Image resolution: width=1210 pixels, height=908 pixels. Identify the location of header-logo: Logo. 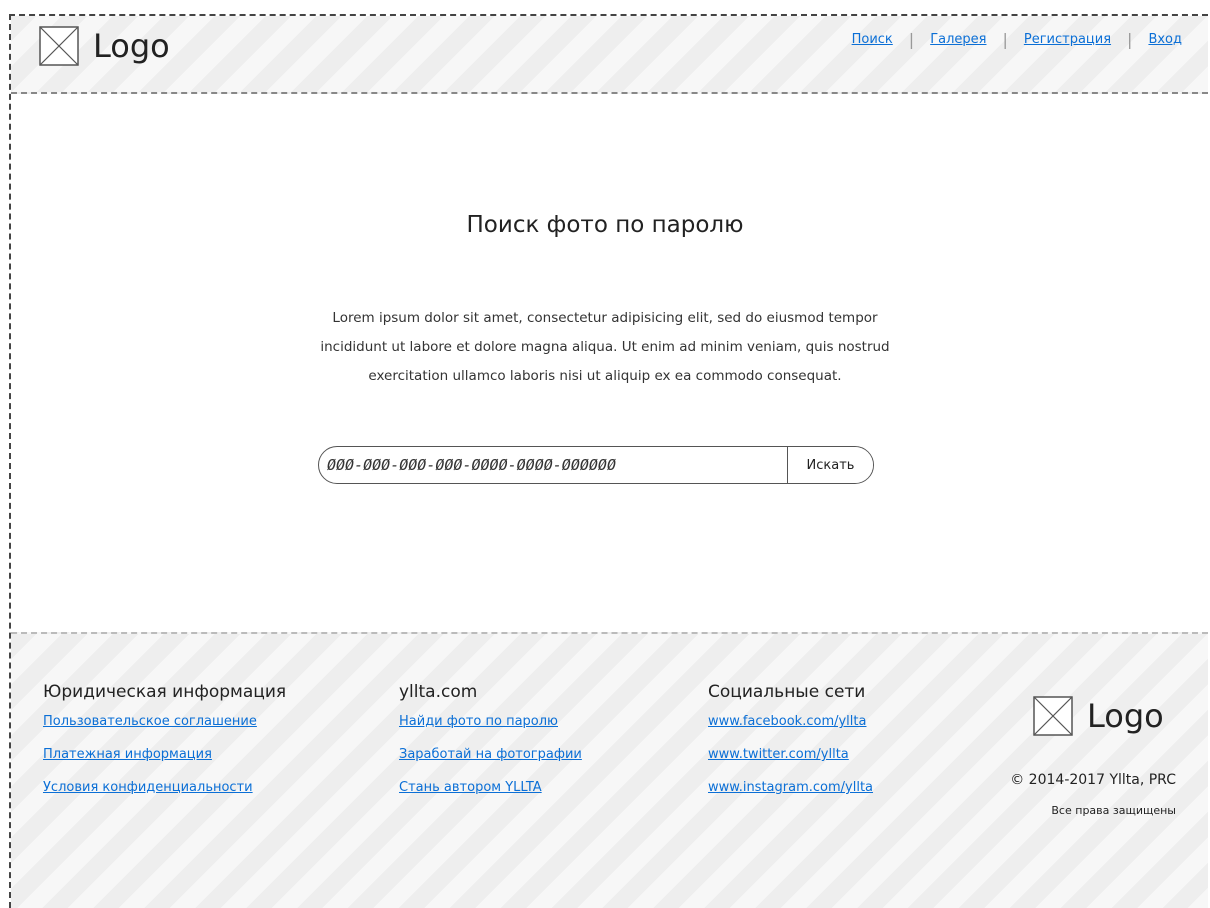
(104, 46).